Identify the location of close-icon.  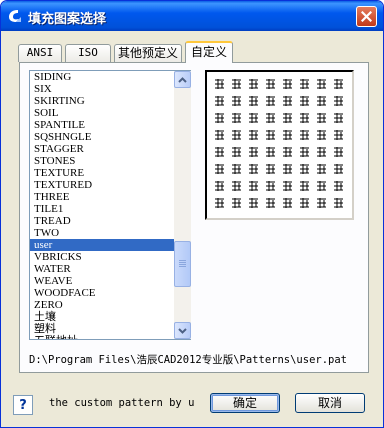
(366, 16).